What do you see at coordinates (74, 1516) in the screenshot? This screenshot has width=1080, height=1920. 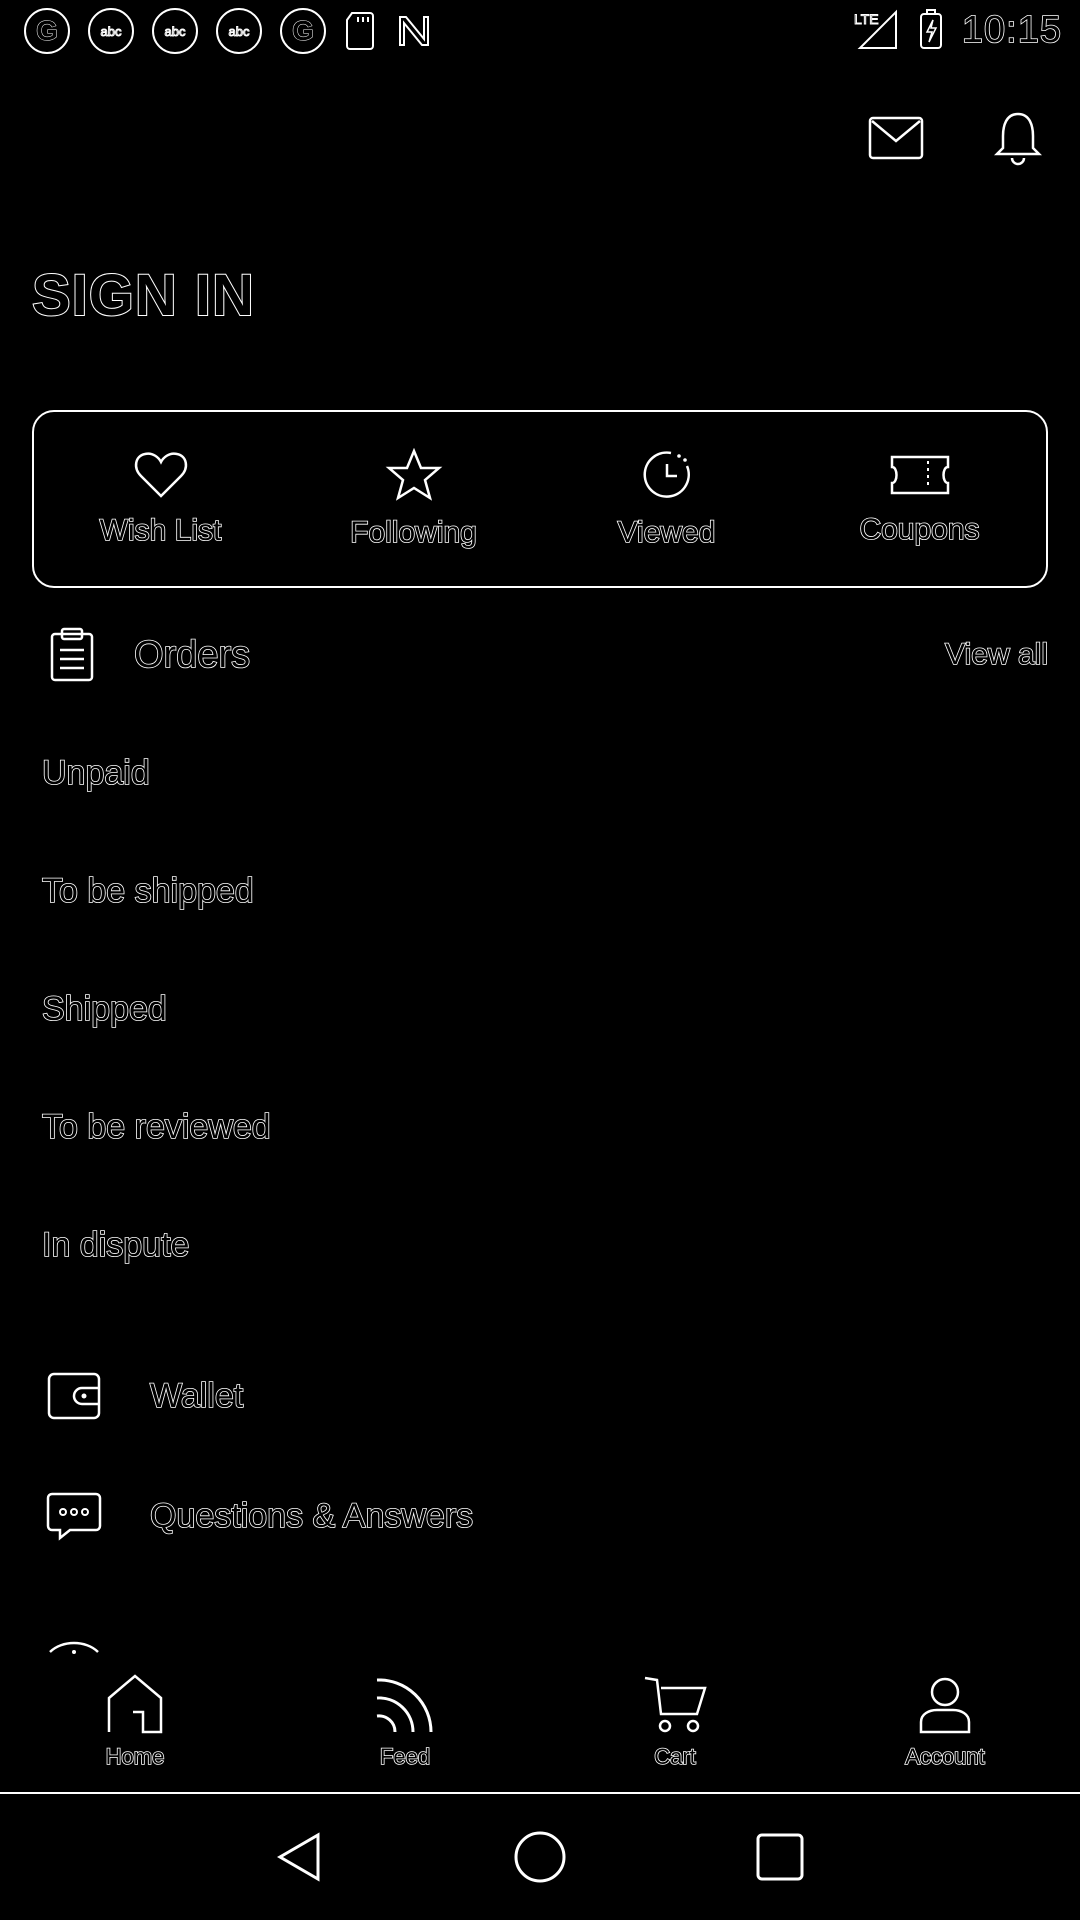 I see `chat-icon` at bounding box center [74, 1516].